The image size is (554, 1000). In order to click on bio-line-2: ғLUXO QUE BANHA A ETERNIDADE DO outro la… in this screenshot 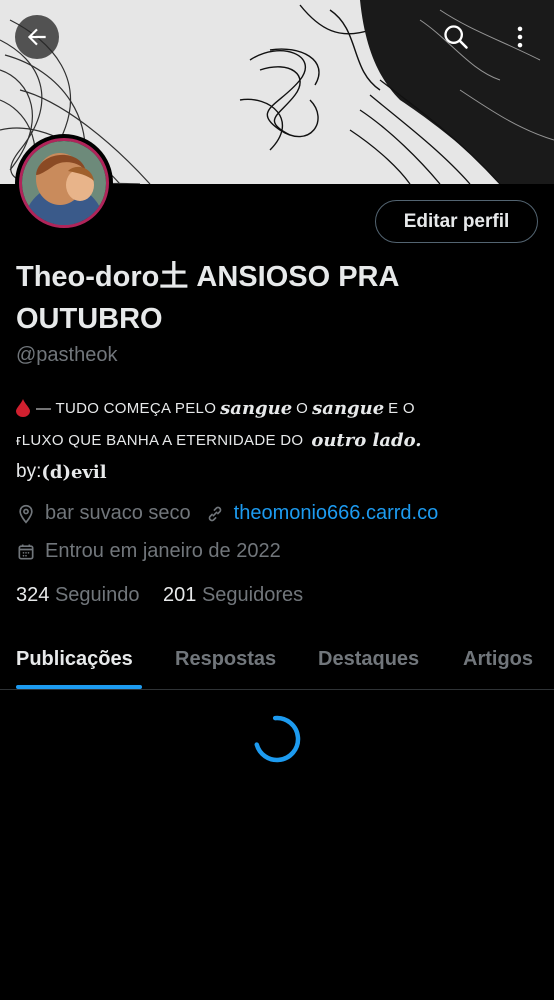, I will do `click(276, 440)`.